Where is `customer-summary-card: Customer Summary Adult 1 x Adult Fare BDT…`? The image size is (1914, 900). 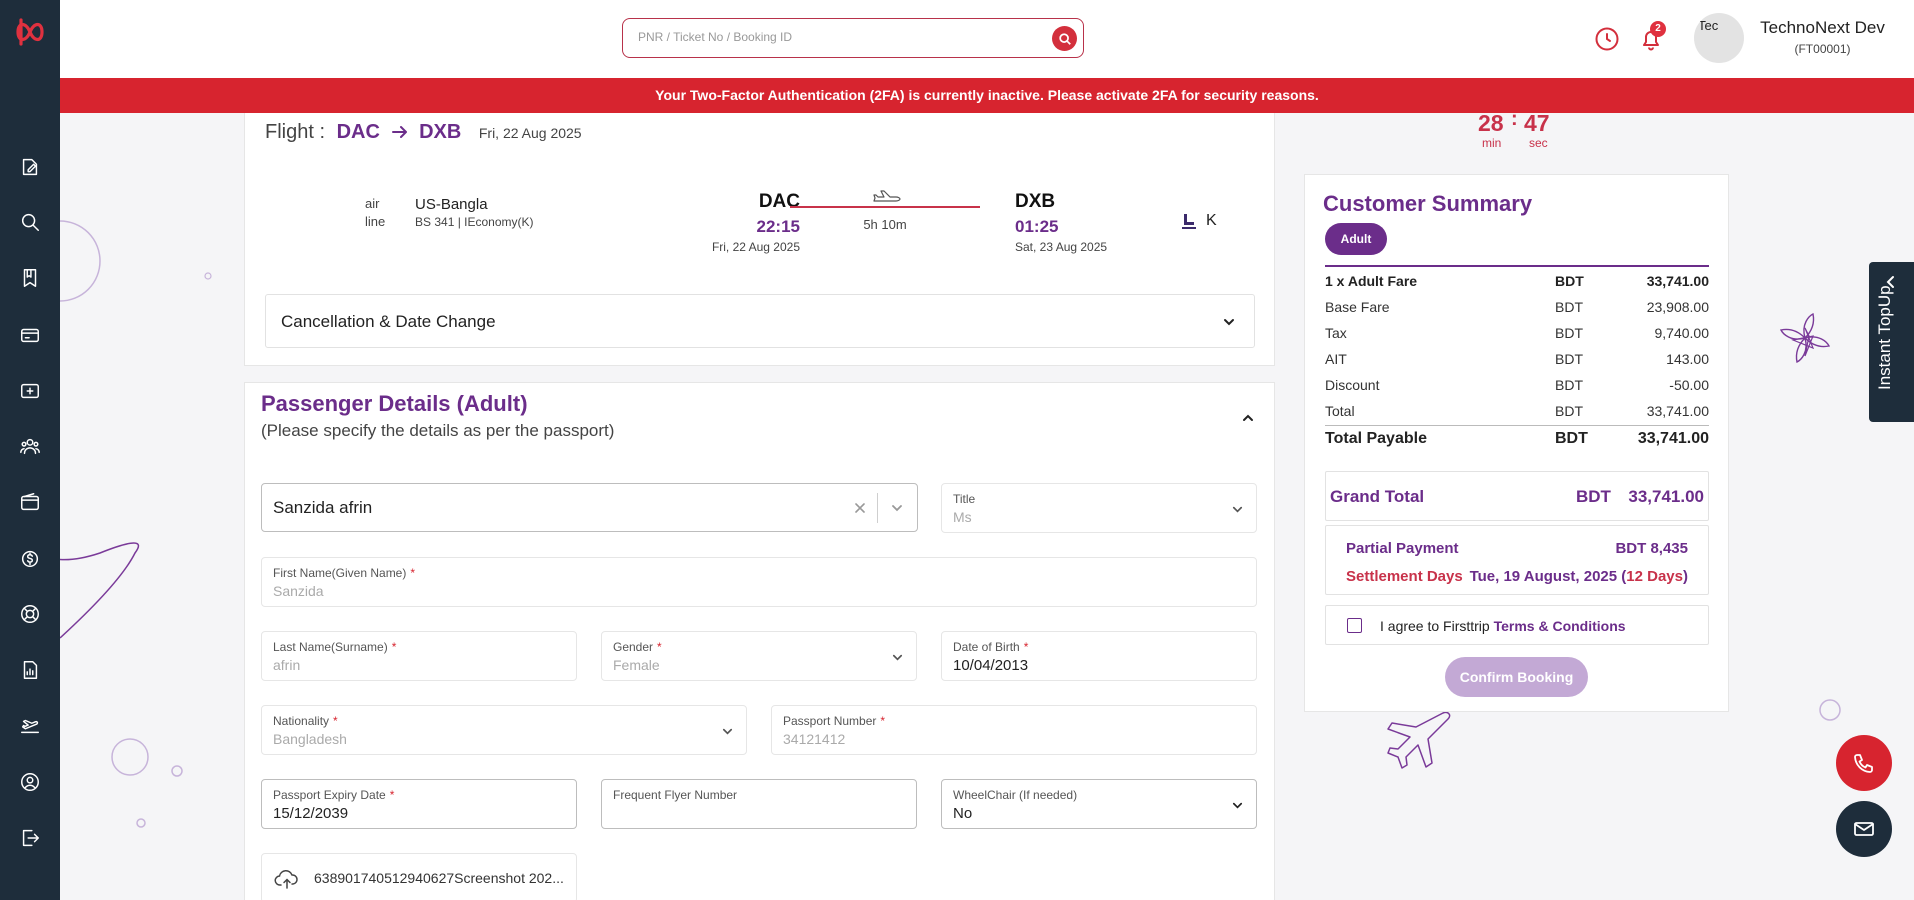
customer-summary-card: Customer Summary Adult 1 x Adult Fare BDT… is located at coordinates (1516, 443).